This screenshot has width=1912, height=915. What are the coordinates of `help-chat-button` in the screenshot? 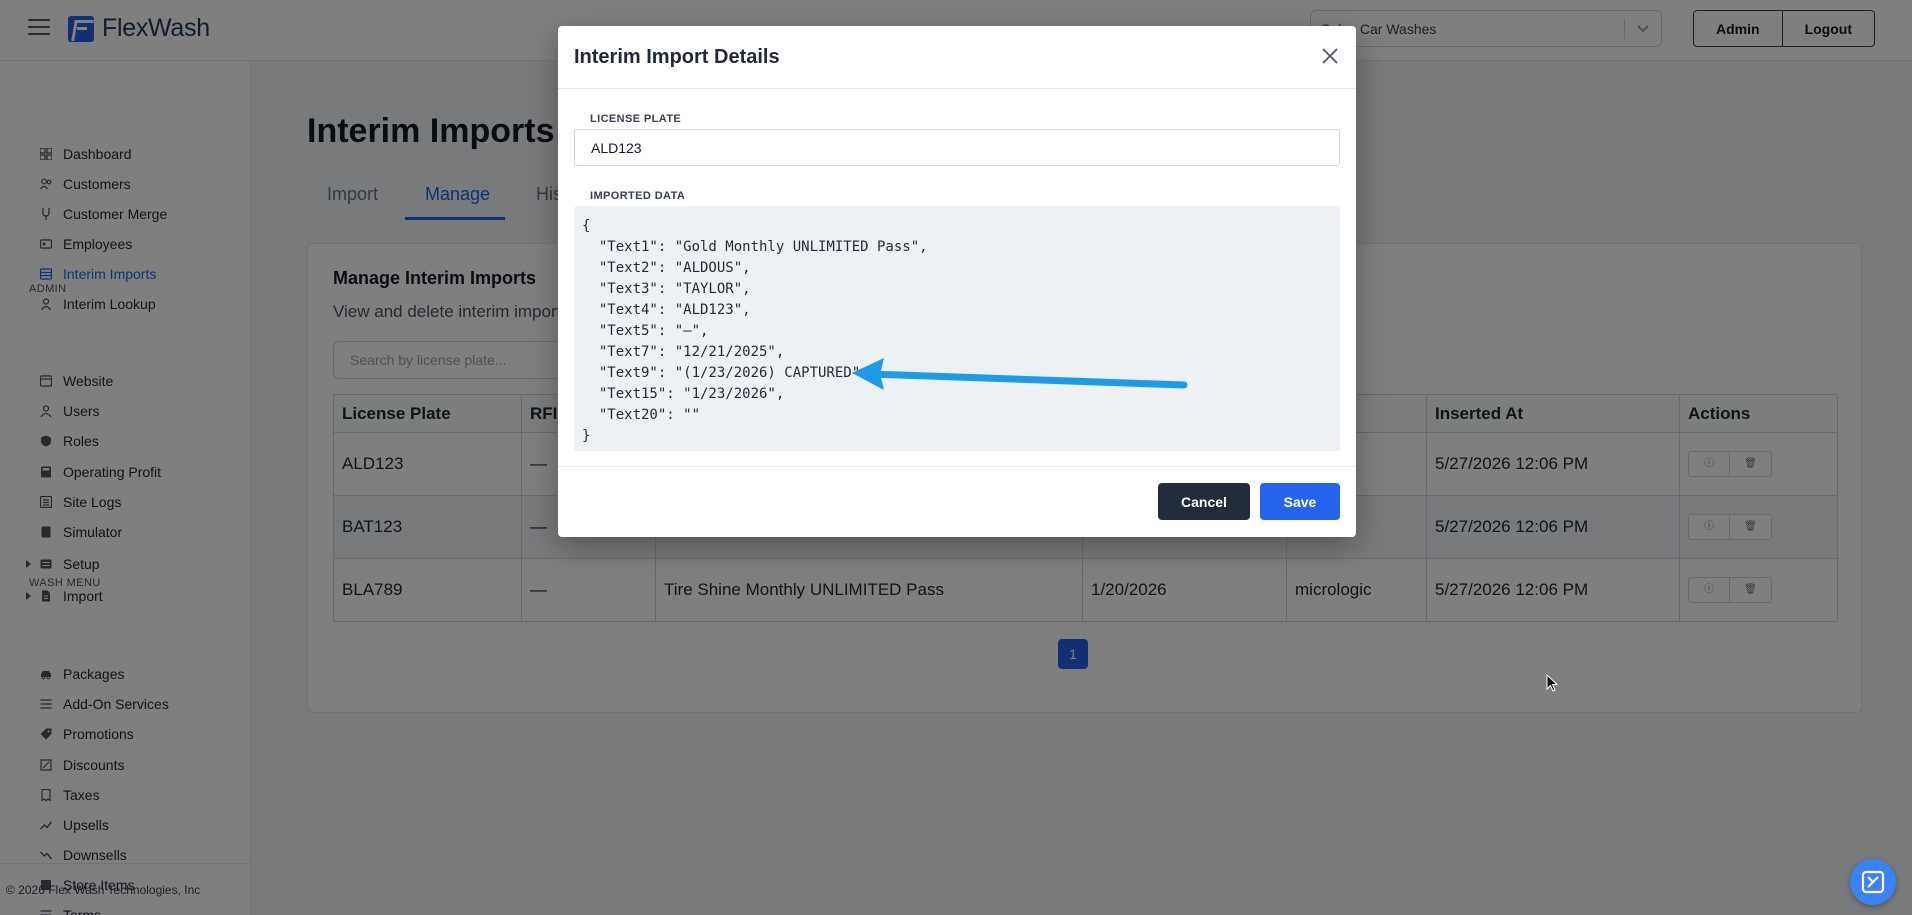 It's located at (1873, 882).